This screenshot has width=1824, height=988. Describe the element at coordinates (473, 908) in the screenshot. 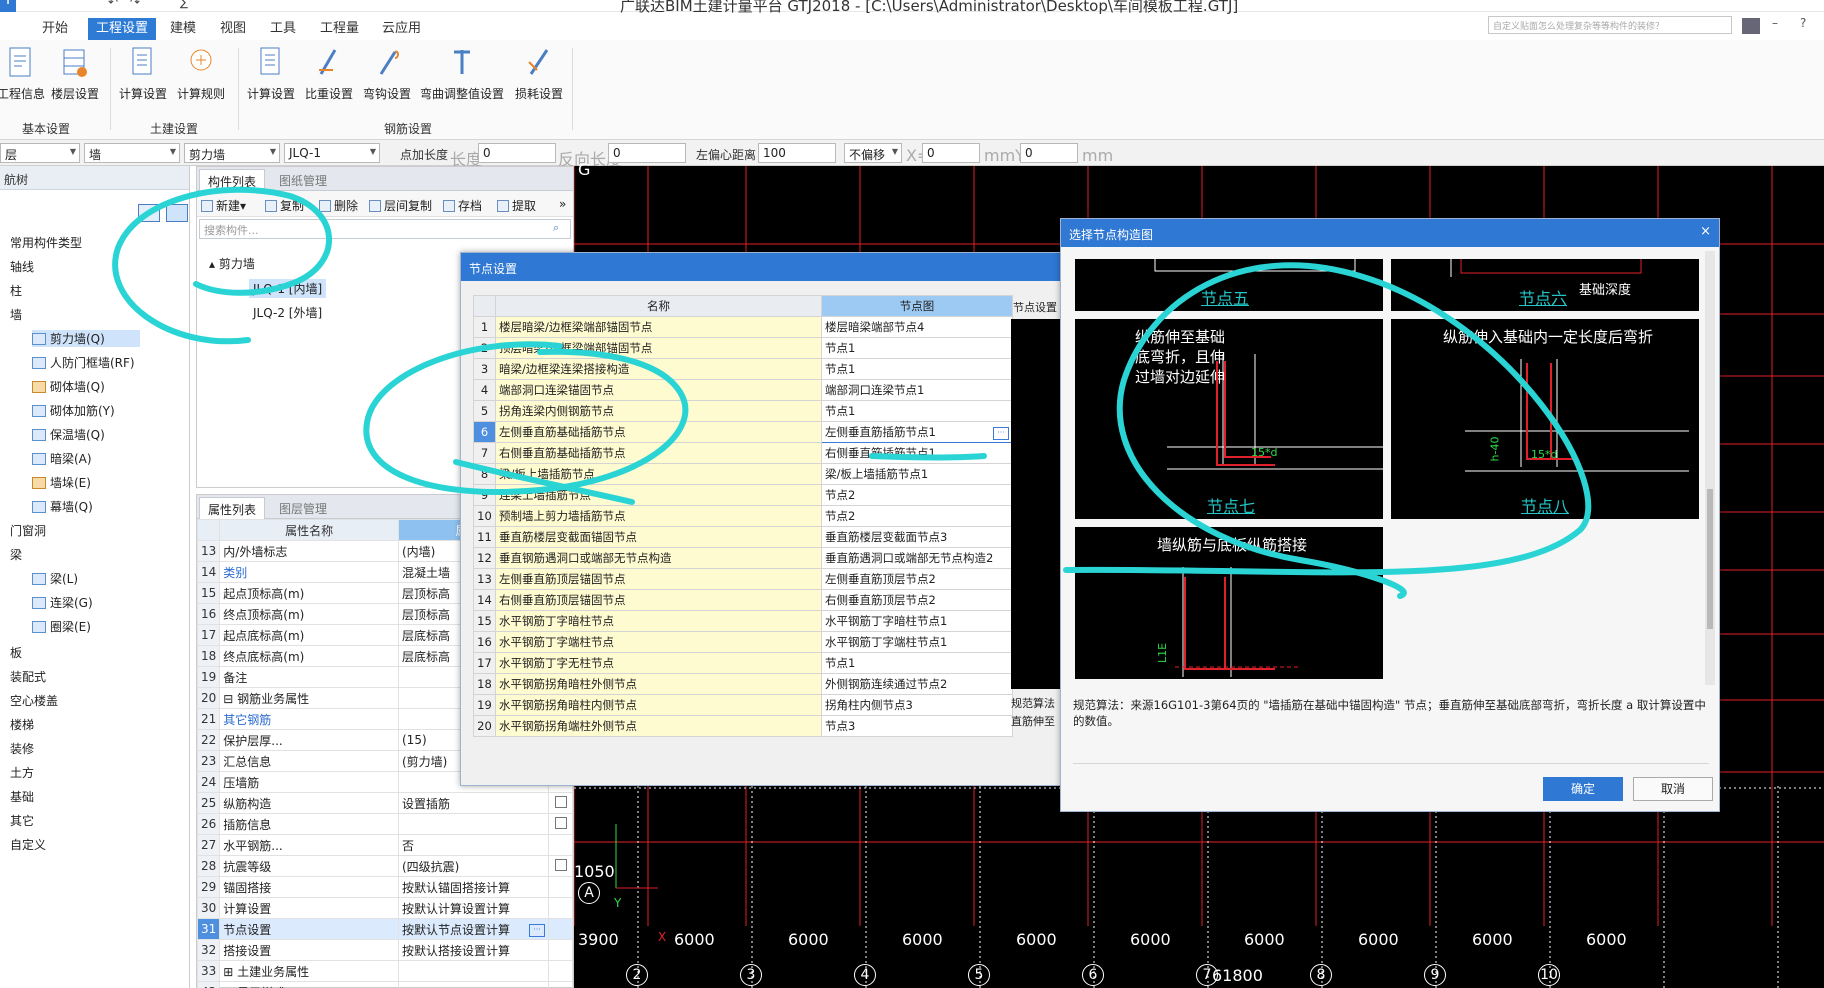

I see `property-value-cell: 按默认计算设置计算` at that location.